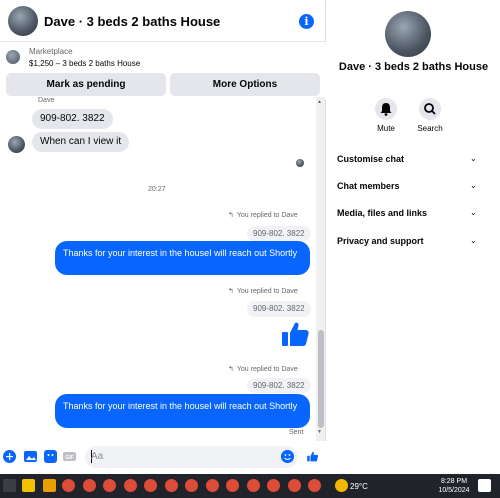 Image resolution: width=500 pixels, height=498 pixels. I want to click on contact-avatar-large, so click(408, 34).